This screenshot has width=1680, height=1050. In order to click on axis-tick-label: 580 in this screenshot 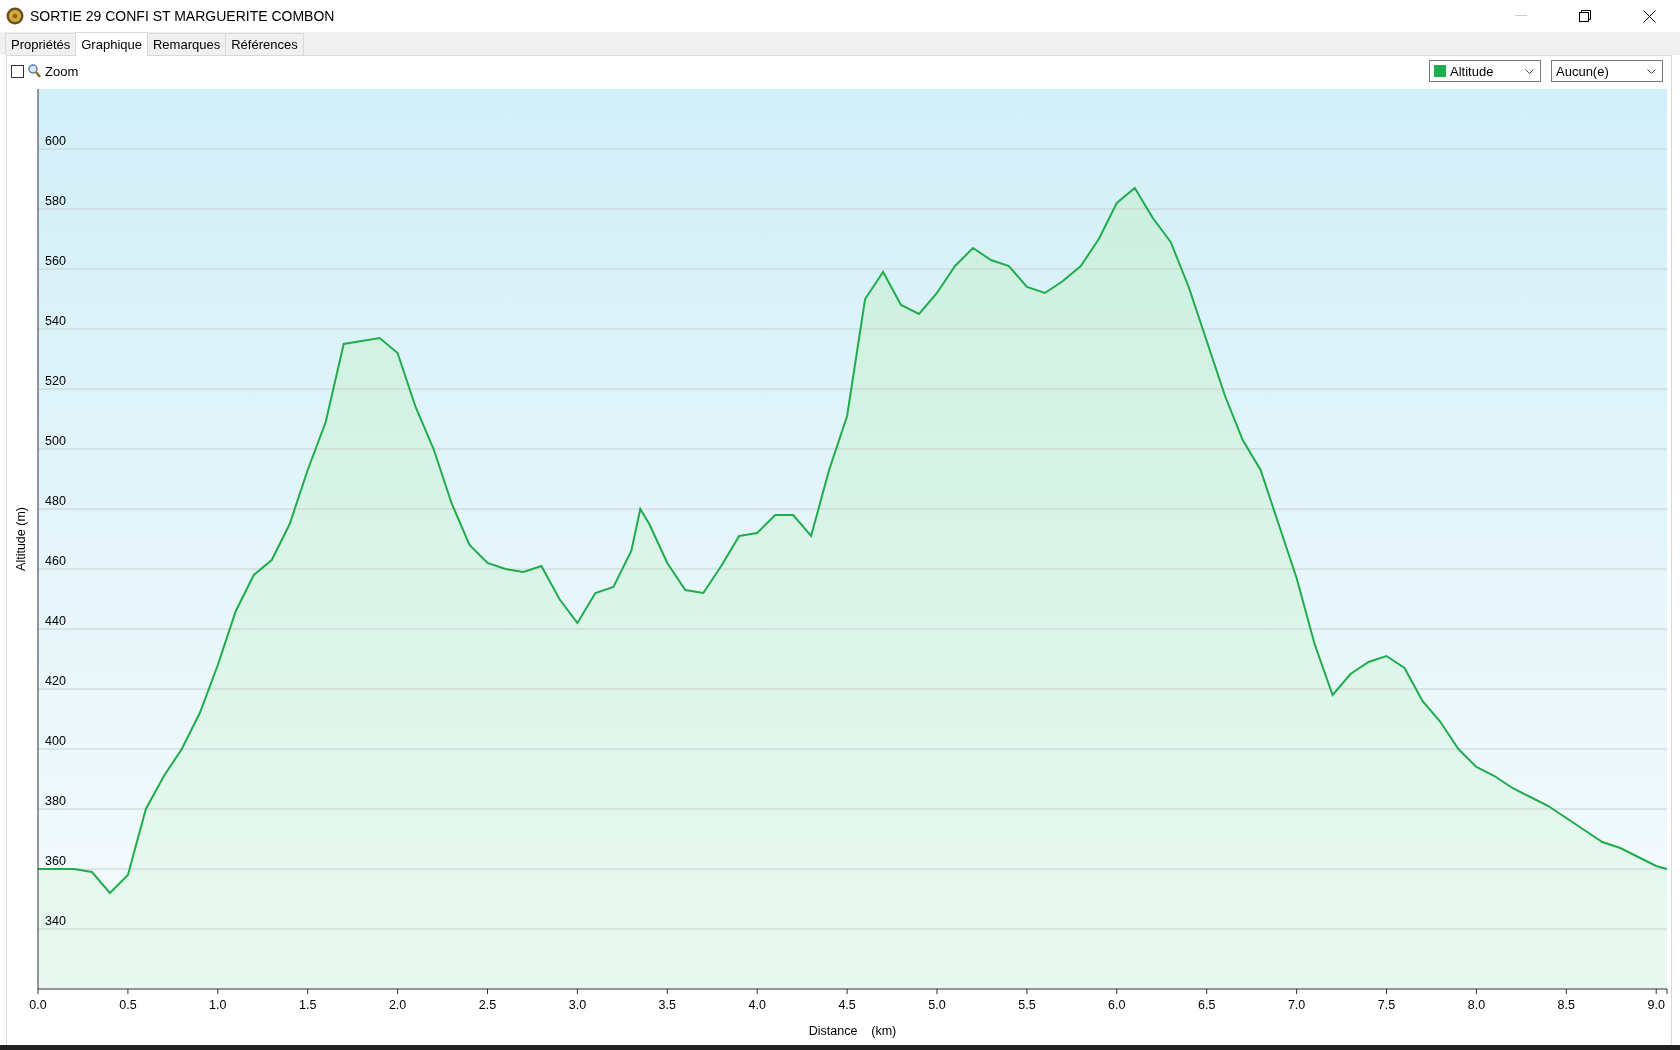, I will do `click(55, 201)`.